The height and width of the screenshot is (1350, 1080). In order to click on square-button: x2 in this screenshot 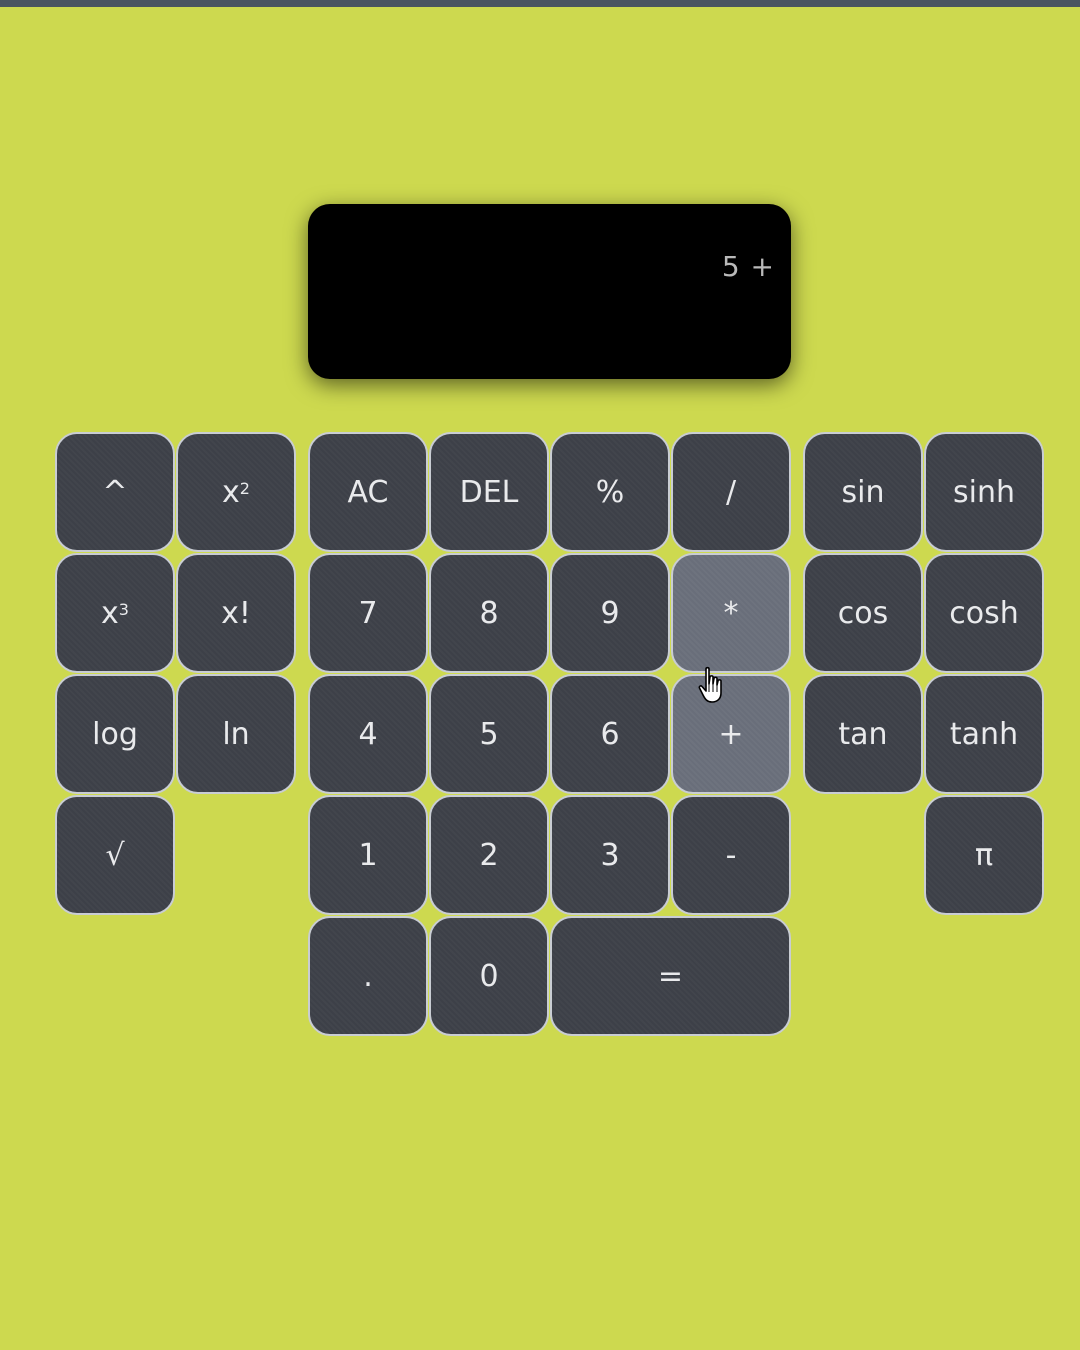, I will do `click(236, 492)`.